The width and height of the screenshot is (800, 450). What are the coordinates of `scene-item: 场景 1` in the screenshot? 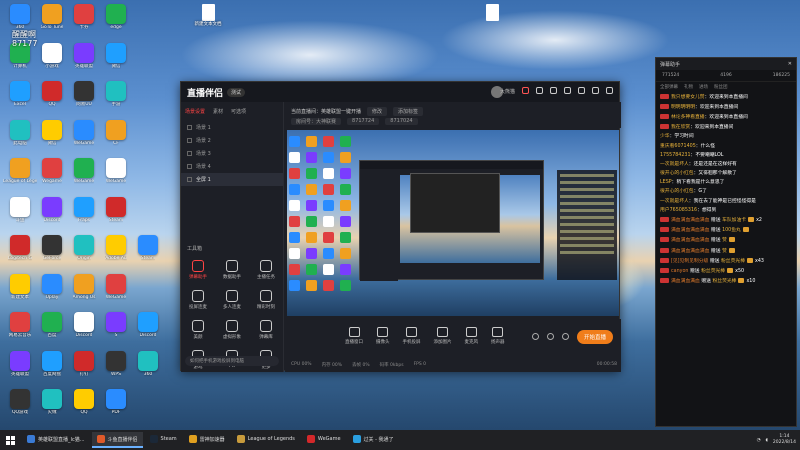 It's located at (232, 127).